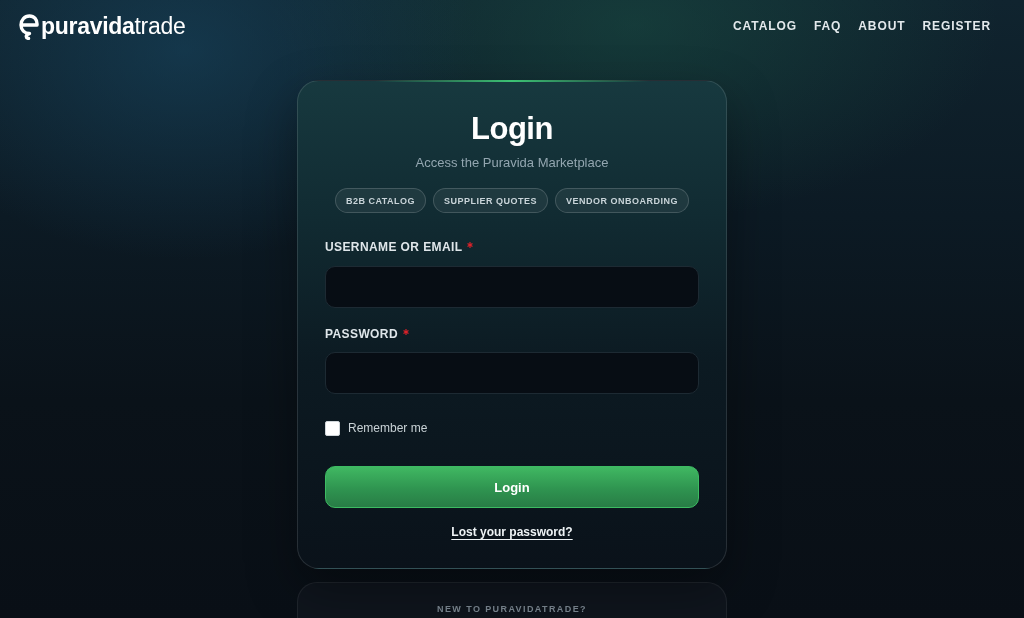 The height and width of the screenshot is (618, 1024). I want to click on nav-link: ABOUT, so click(882, 26).